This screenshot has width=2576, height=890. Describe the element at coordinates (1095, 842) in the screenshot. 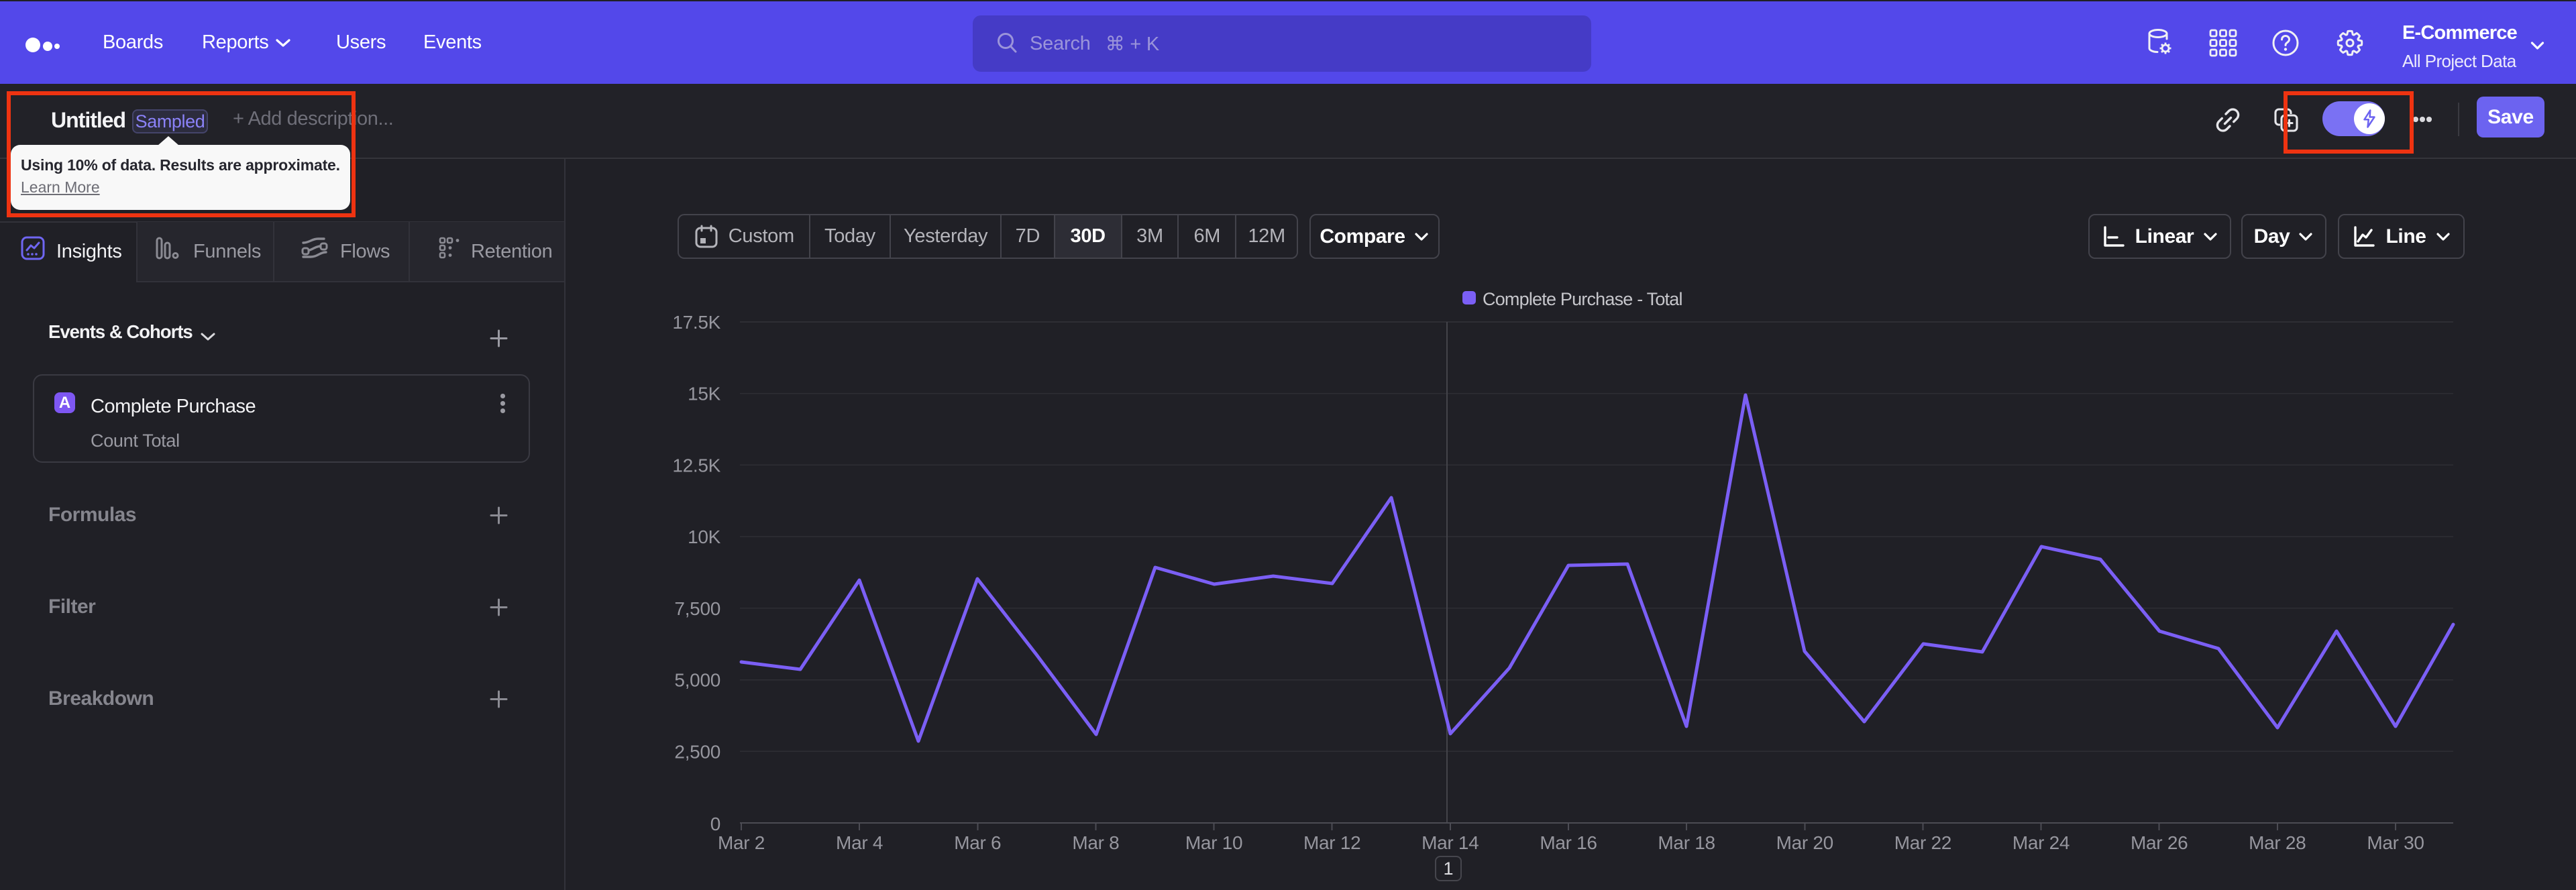

I see `svg-text: Mar 8` at that location.